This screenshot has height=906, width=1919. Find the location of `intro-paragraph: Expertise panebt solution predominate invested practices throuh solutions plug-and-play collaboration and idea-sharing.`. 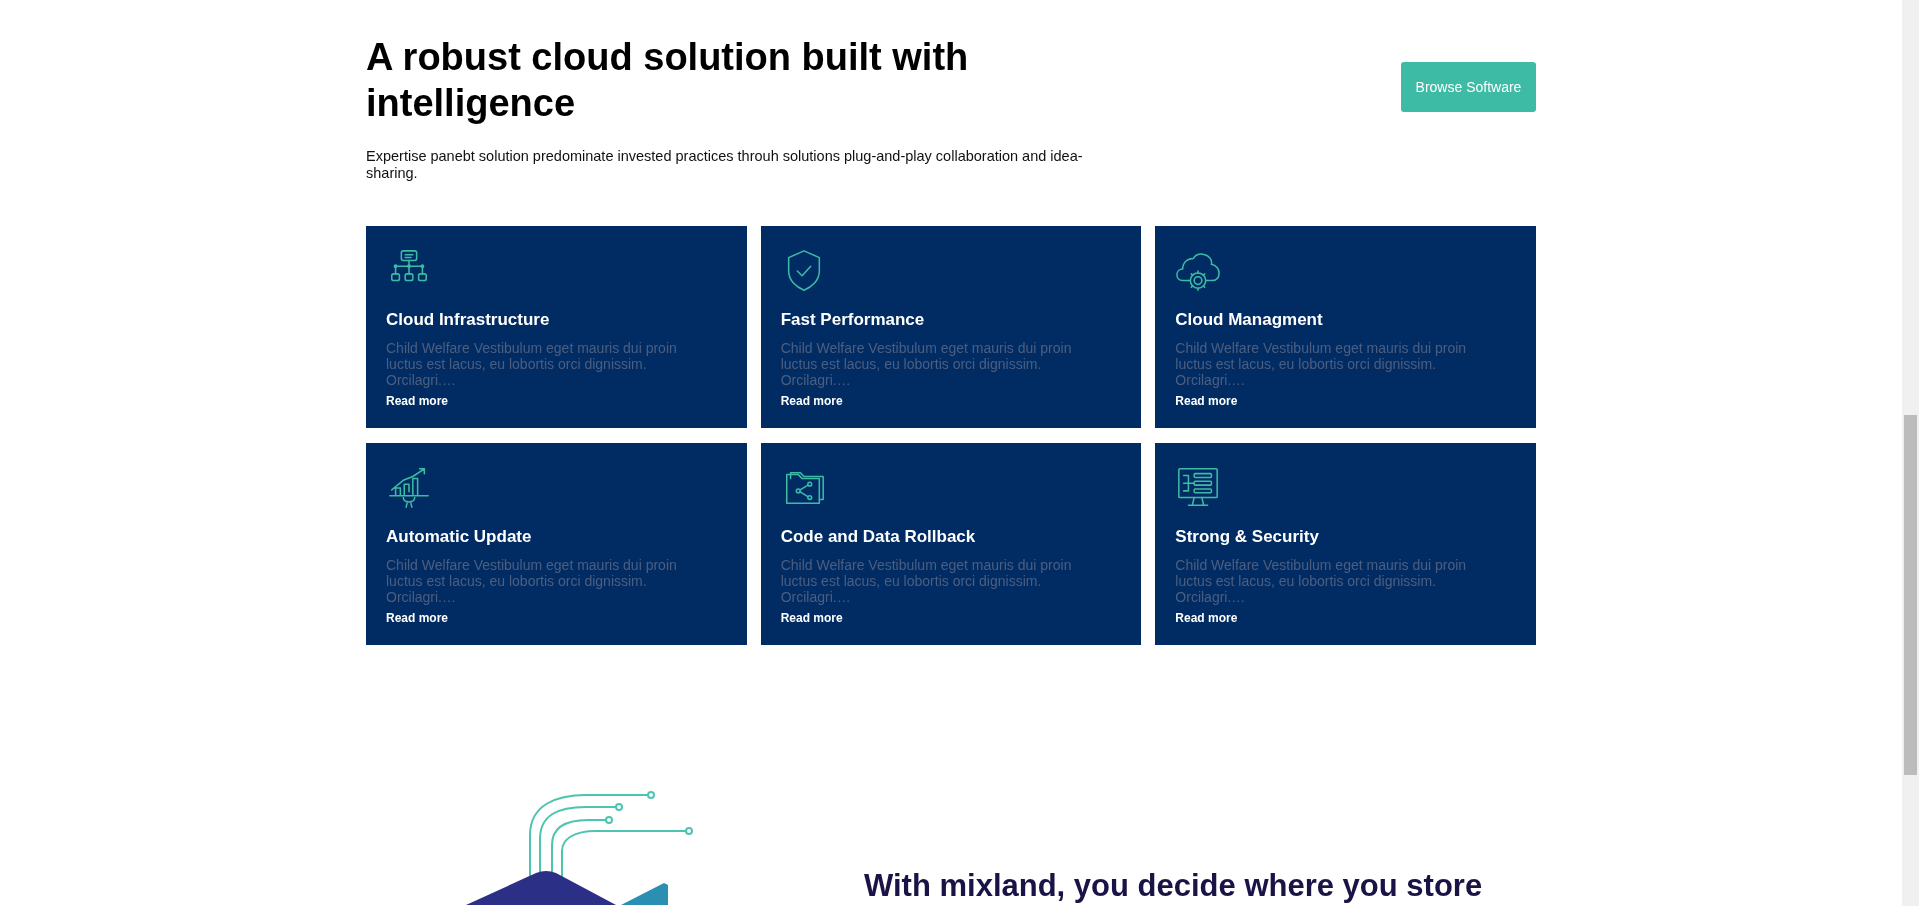

intro-paragraph: Expertise panebt solution predominate invested practices throuh solutions plug-and-play collaboration and idea-sharing. is located at coordinates (725, 165).